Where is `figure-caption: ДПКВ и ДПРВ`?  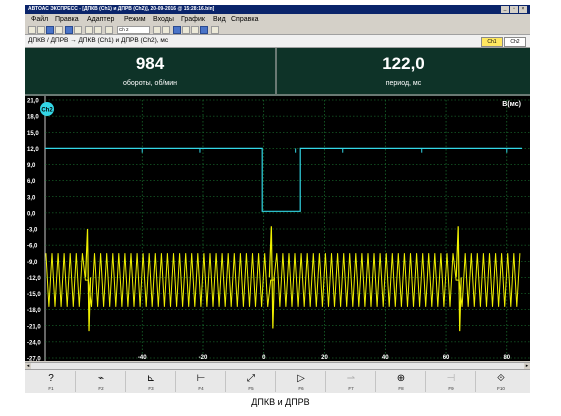 figure-caption: ДПКВ и ДПРВ is located at coordinates (280, 402).